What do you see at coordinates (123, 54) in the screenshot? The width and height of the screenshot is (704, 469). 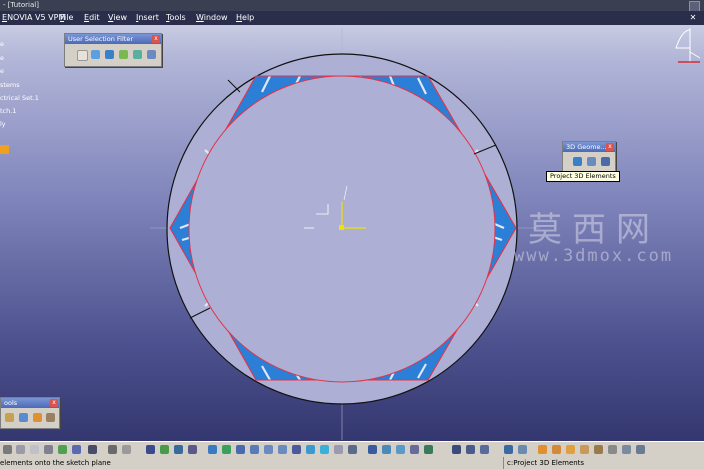 I see `volume-filter-icon` at bounding box center [123, 54].